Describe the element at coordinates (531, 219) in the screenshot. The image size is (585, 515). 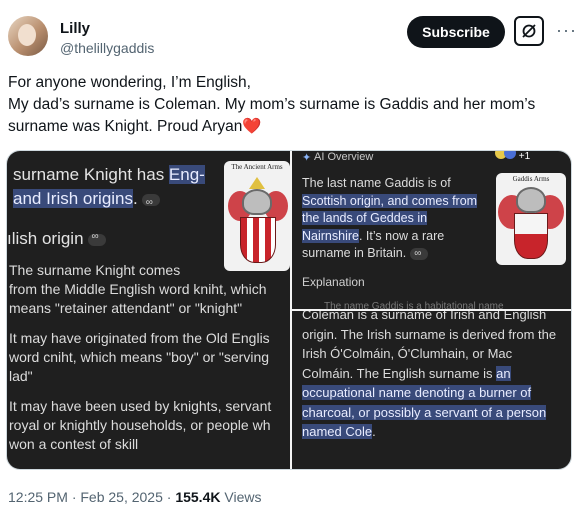
I see `gaddis-coat-of-arms-image: Gaddis Arms` at that location.